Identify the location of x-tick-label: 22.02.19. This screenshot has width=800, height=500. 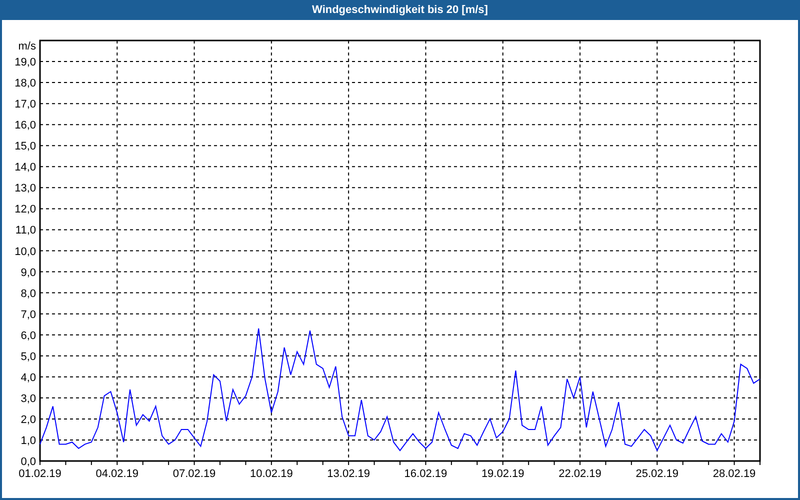
(580, 474).